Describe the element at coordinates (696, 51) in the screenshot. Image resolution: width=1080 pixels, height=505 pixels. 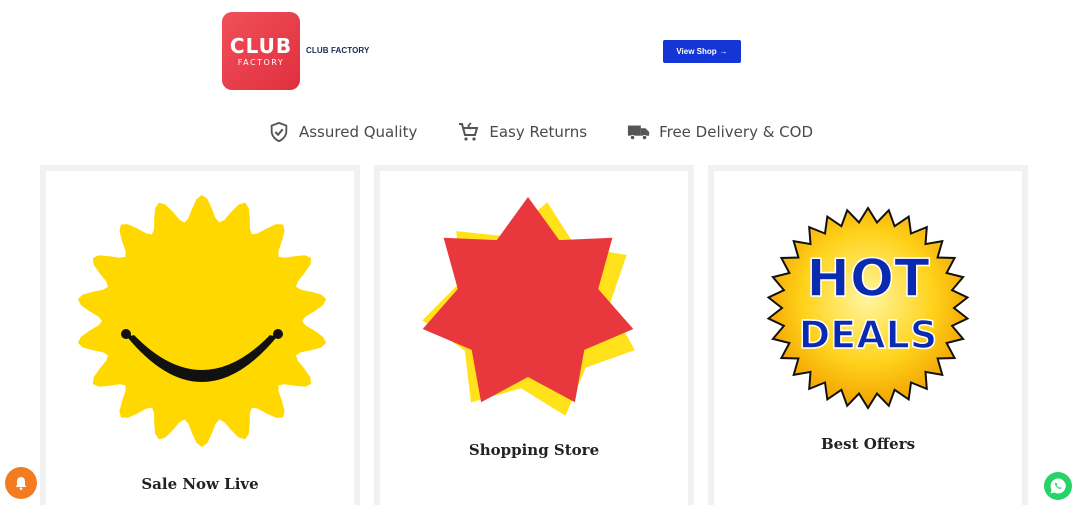
I see `view-shop-label: View Shop` at that location.